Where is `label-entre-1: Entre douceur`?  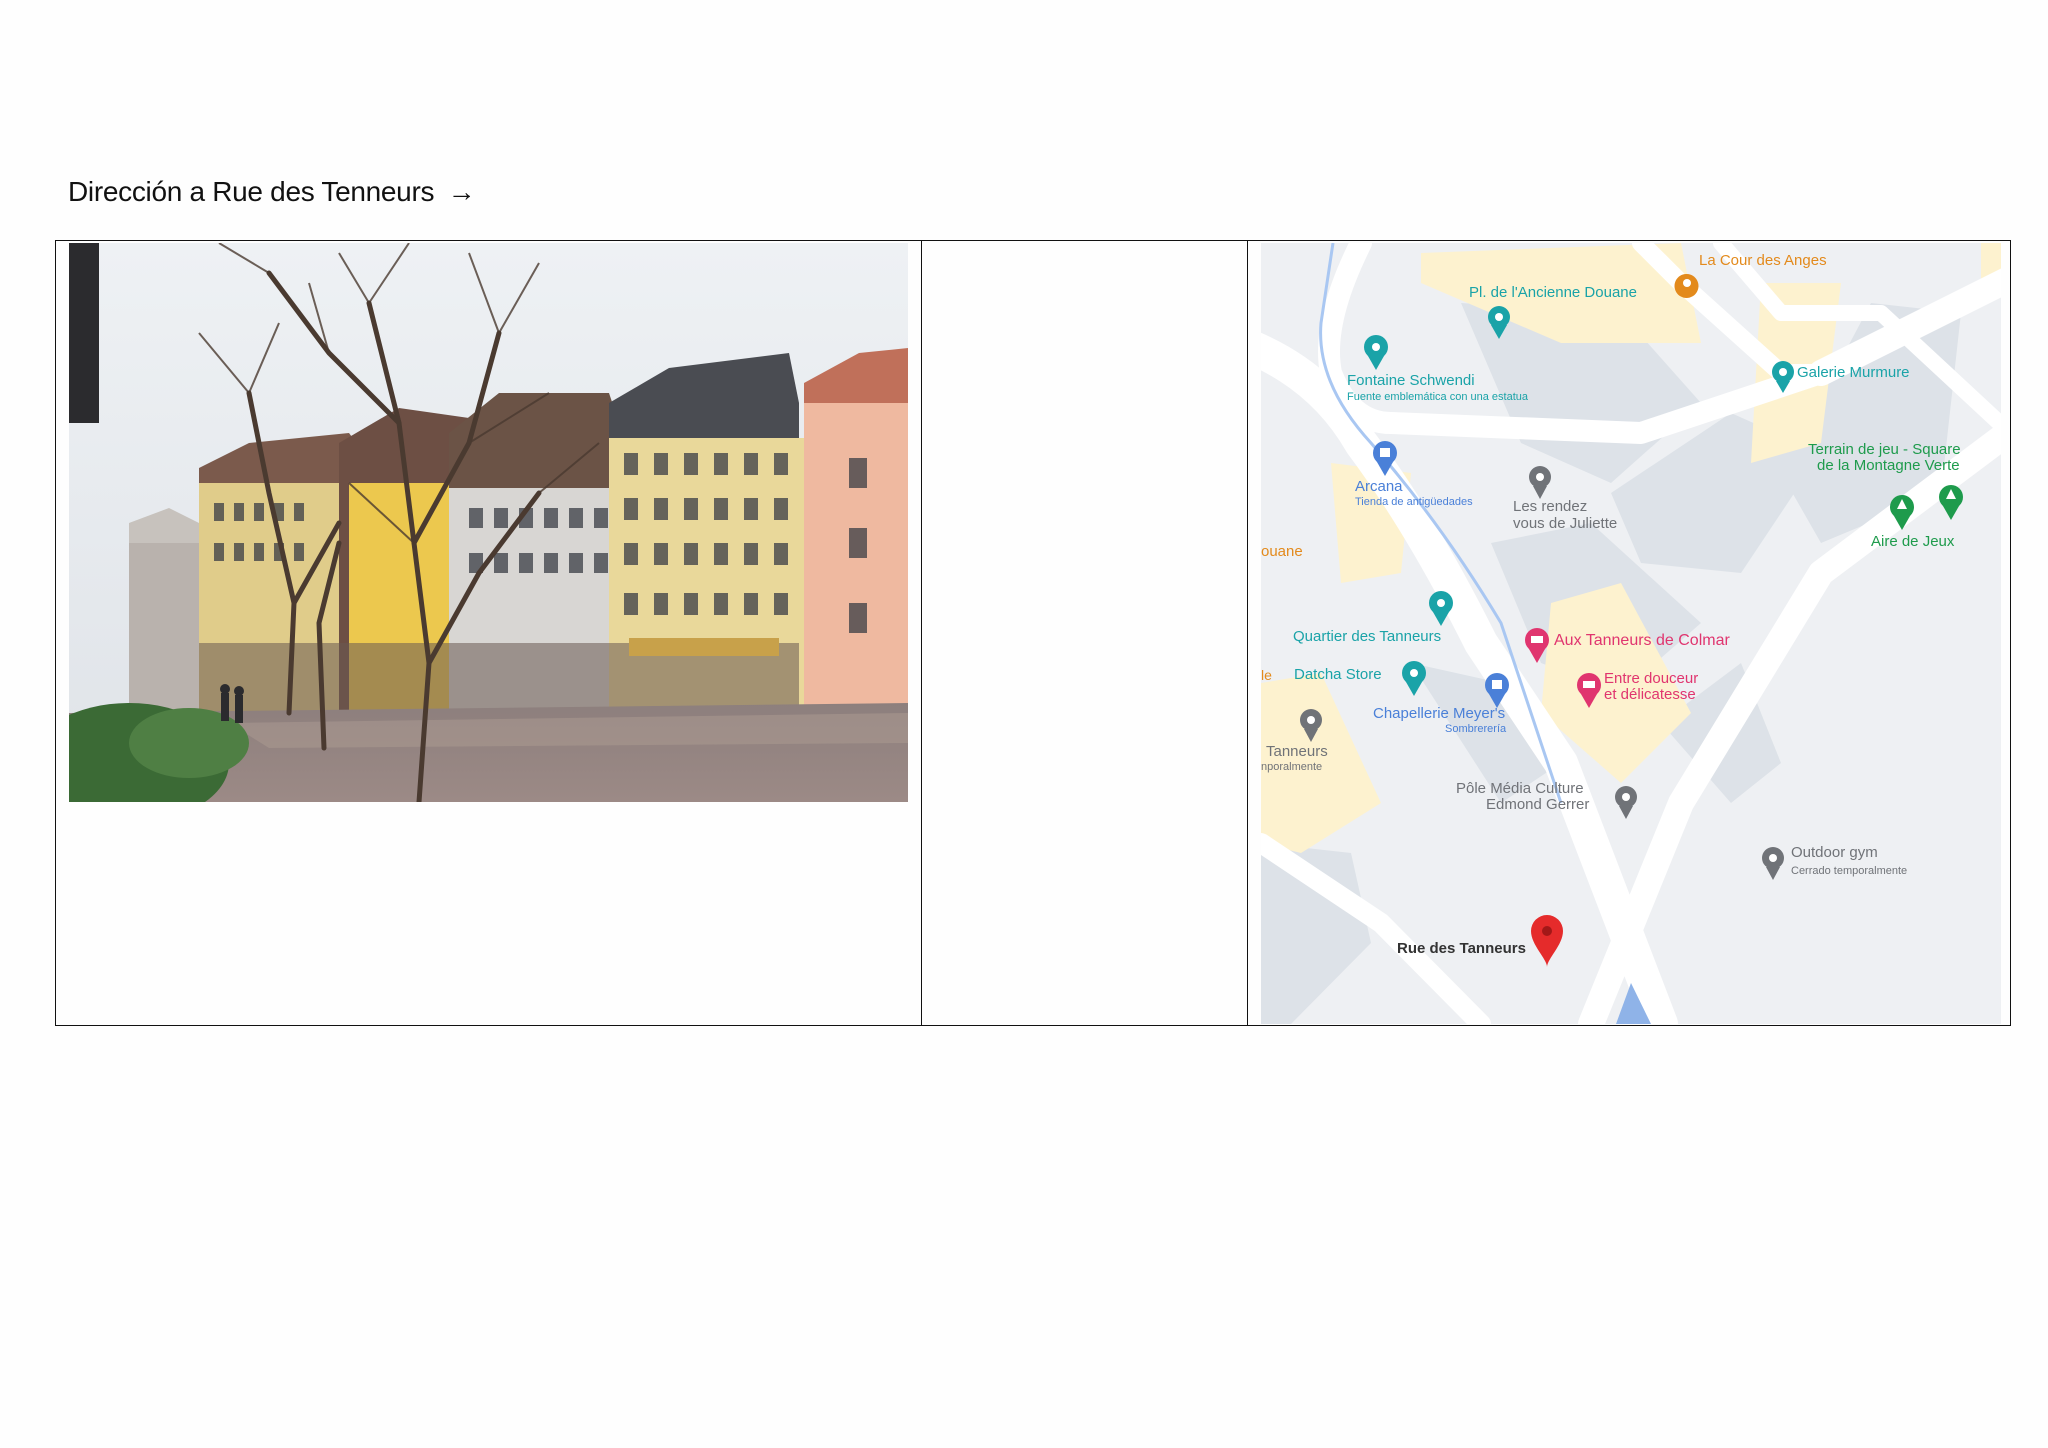
label-entre-1: Entre douceur is located at coordinates (1651, 678).